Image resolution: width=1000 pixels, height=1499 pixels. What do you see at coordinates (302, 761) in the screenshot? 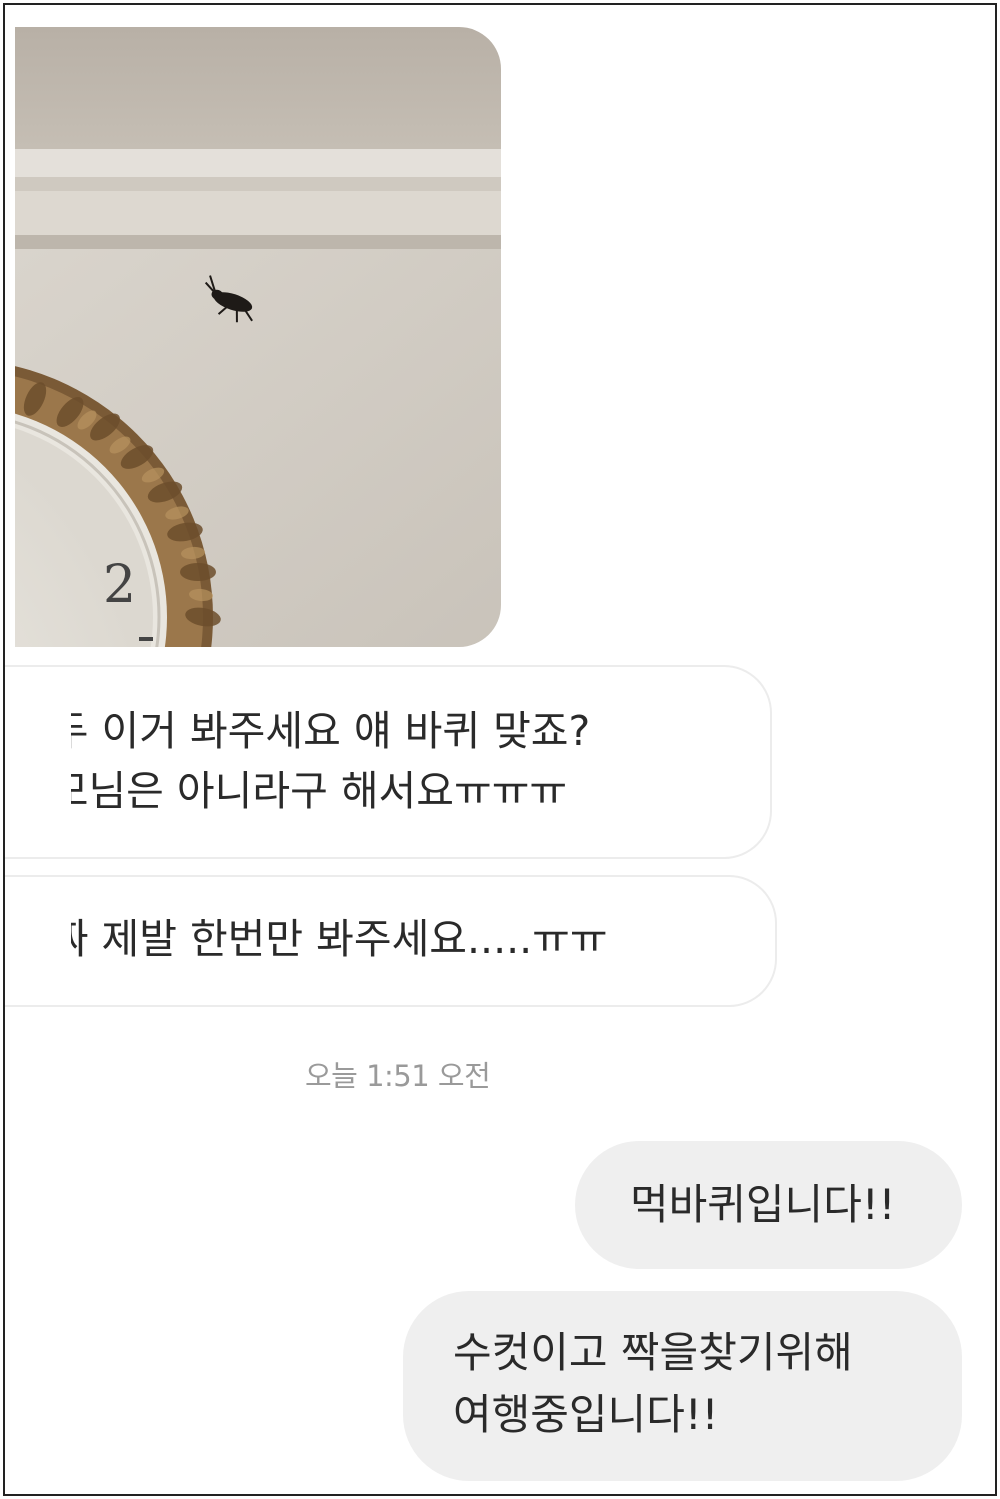
I see `incoming-message-text: 저두 이거 봐주세요 얘 바퀴 맞죠? 부모님은 아니라구 해서요ㅠㅠㅠ` at bounding box center [302, 761].